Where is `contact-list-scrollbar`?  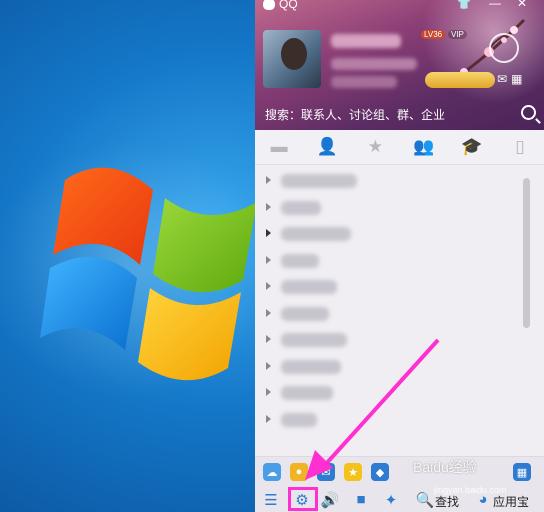 contact-list-scrollbar is located at coordinates (526, 253).